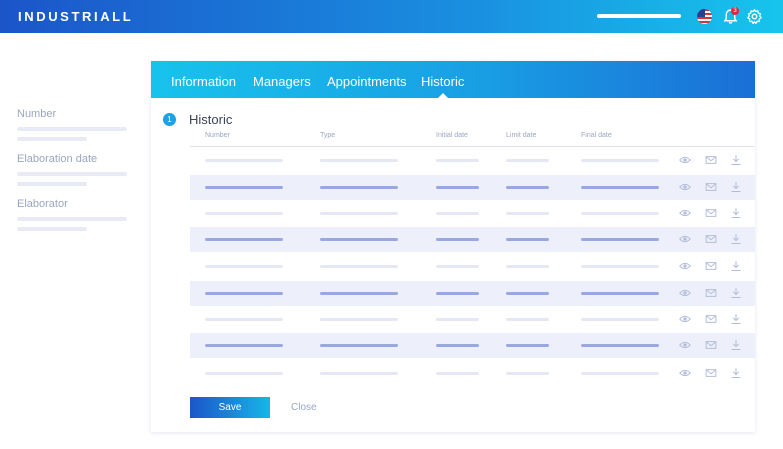 The height and width of the screenshot is (449, 783). I want to click on tab-historic: Historic, so click(442, 81).